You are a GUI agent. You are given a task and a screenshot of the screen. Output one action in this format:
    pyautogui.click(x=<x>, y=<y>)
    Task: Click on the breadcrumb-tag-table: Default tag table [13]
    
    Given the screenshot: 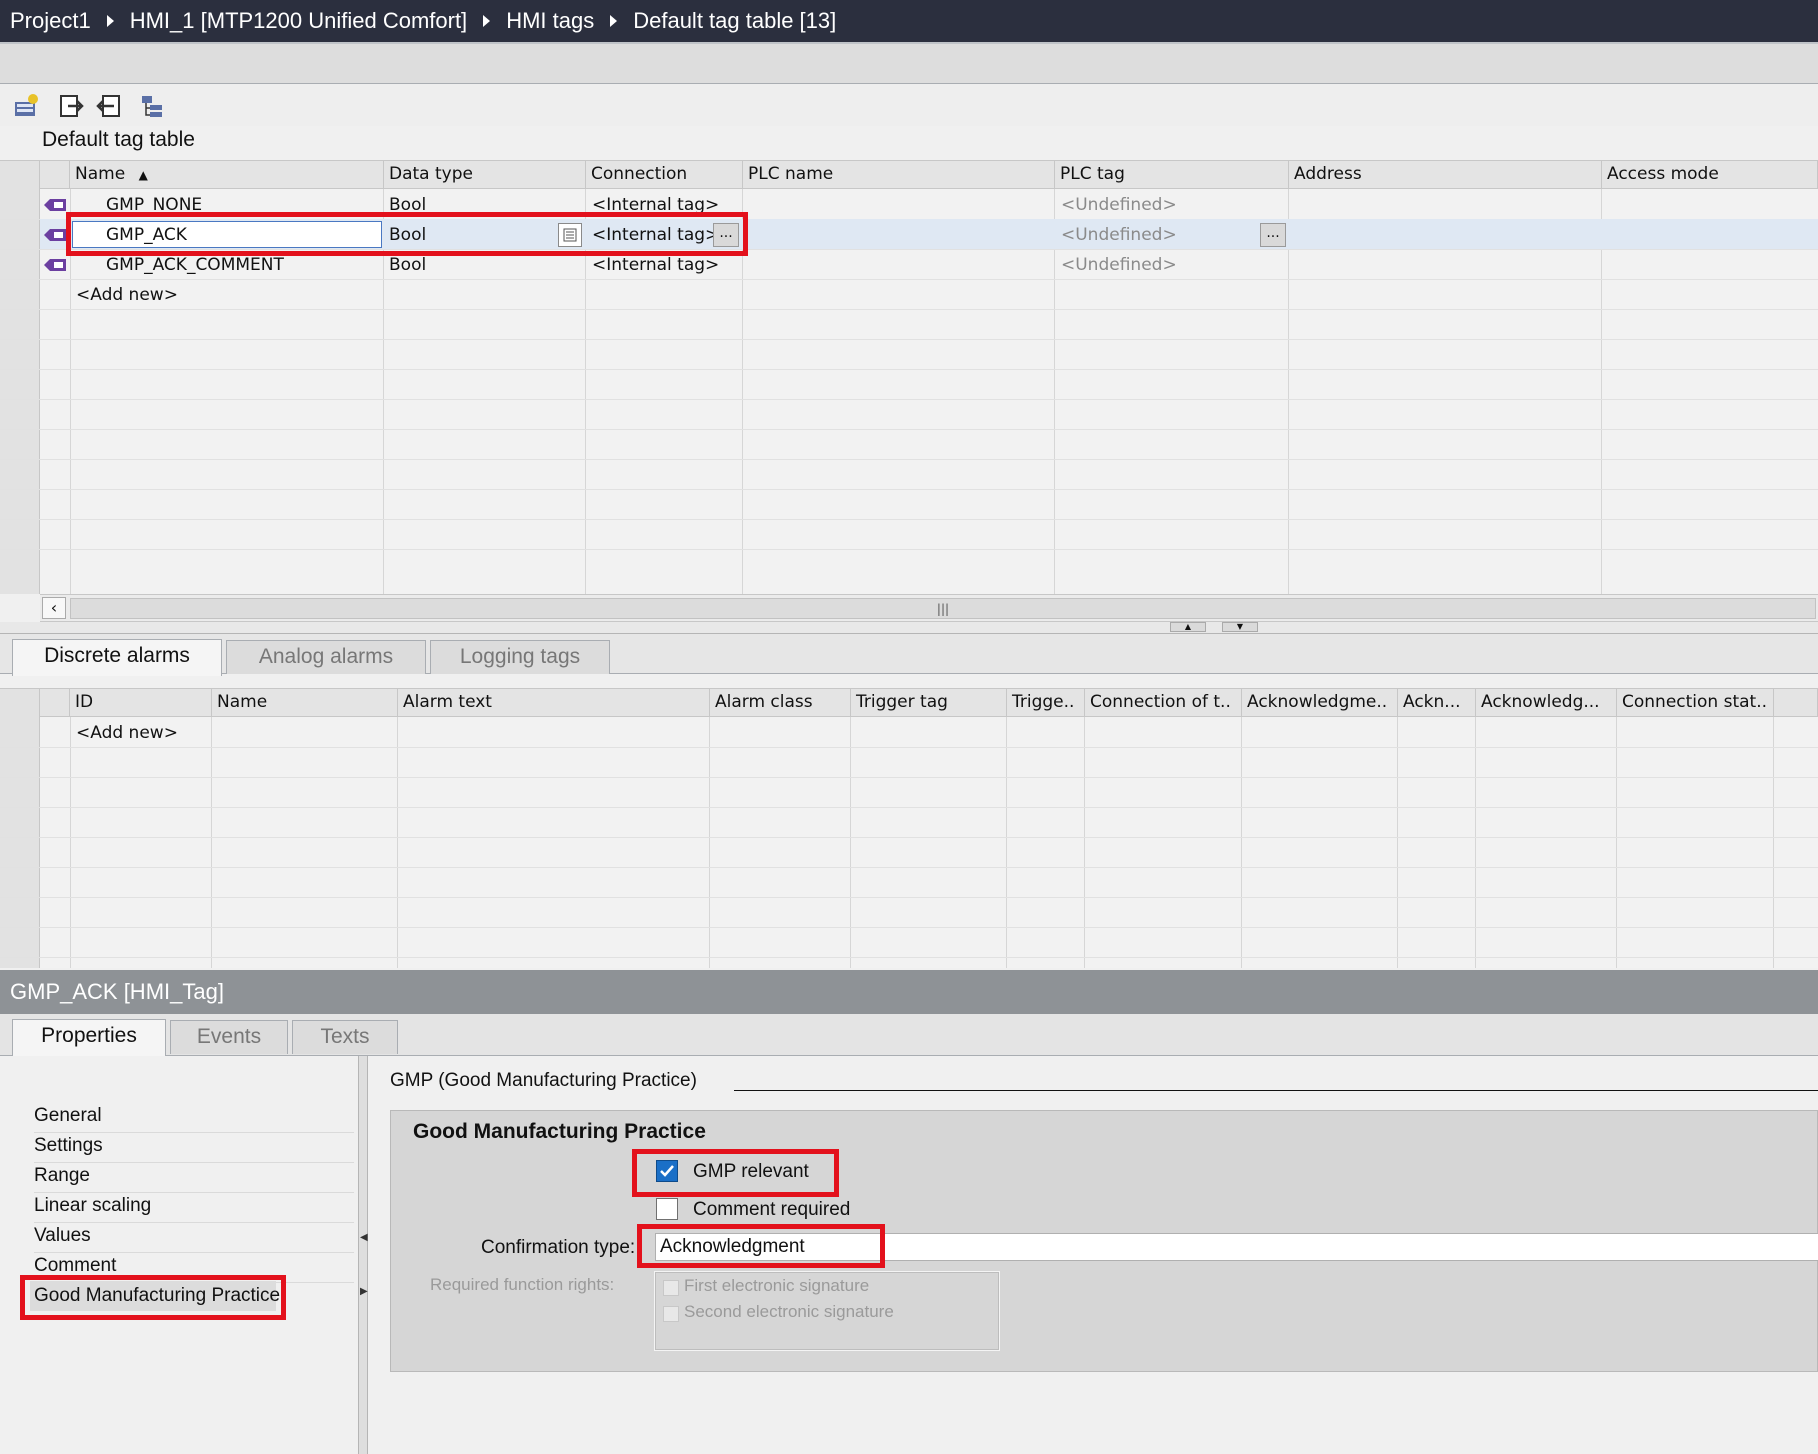 What is the action you would take?
    pyautogui.click(x=735, y=20)
    